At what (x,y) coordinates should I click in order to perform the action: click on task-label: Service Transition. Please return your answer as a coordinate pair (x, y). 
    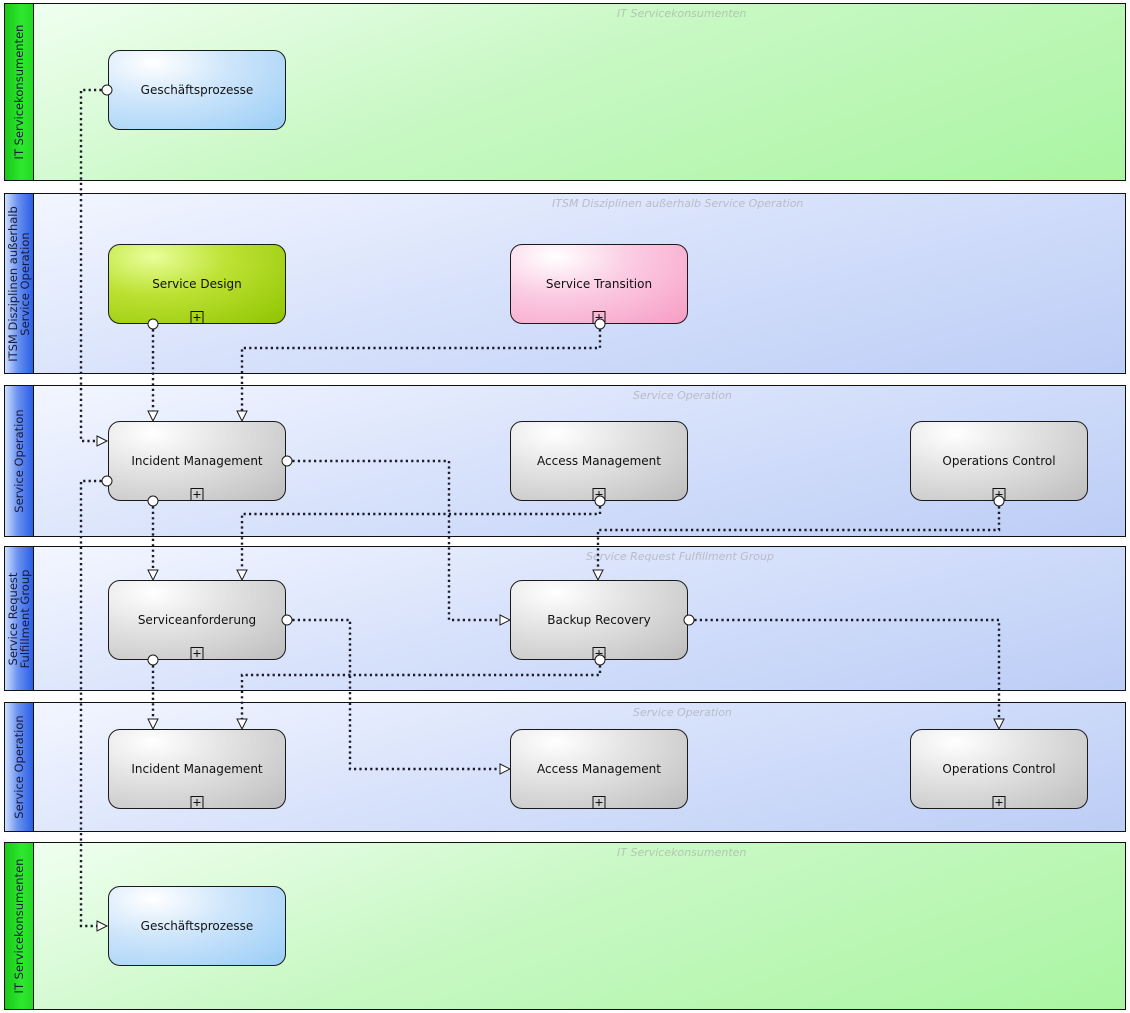
    Looking at the image, I should click on (599, 284).